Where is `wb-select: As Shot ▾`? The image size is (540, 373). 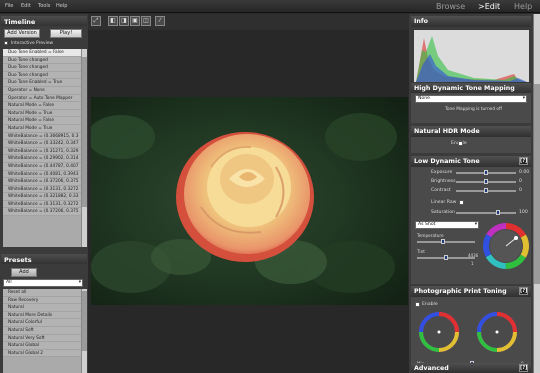
wb-select: As Shot ▾ is located at coordinates (447, 225).